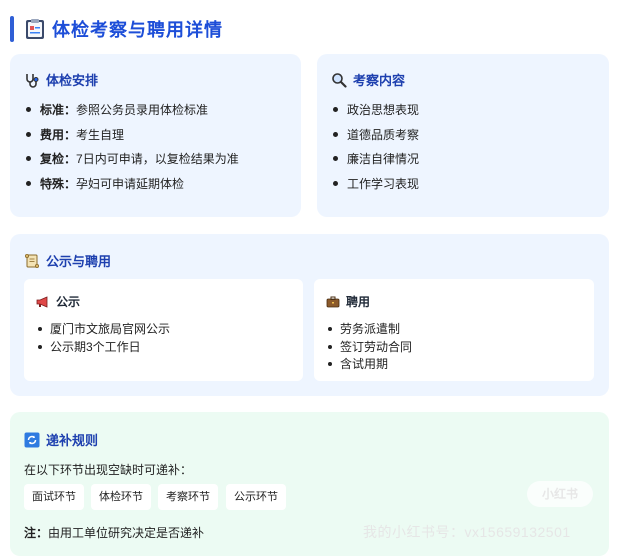 The image size is (621, 560). I want to click on scroll-icon, so click(31, 260).